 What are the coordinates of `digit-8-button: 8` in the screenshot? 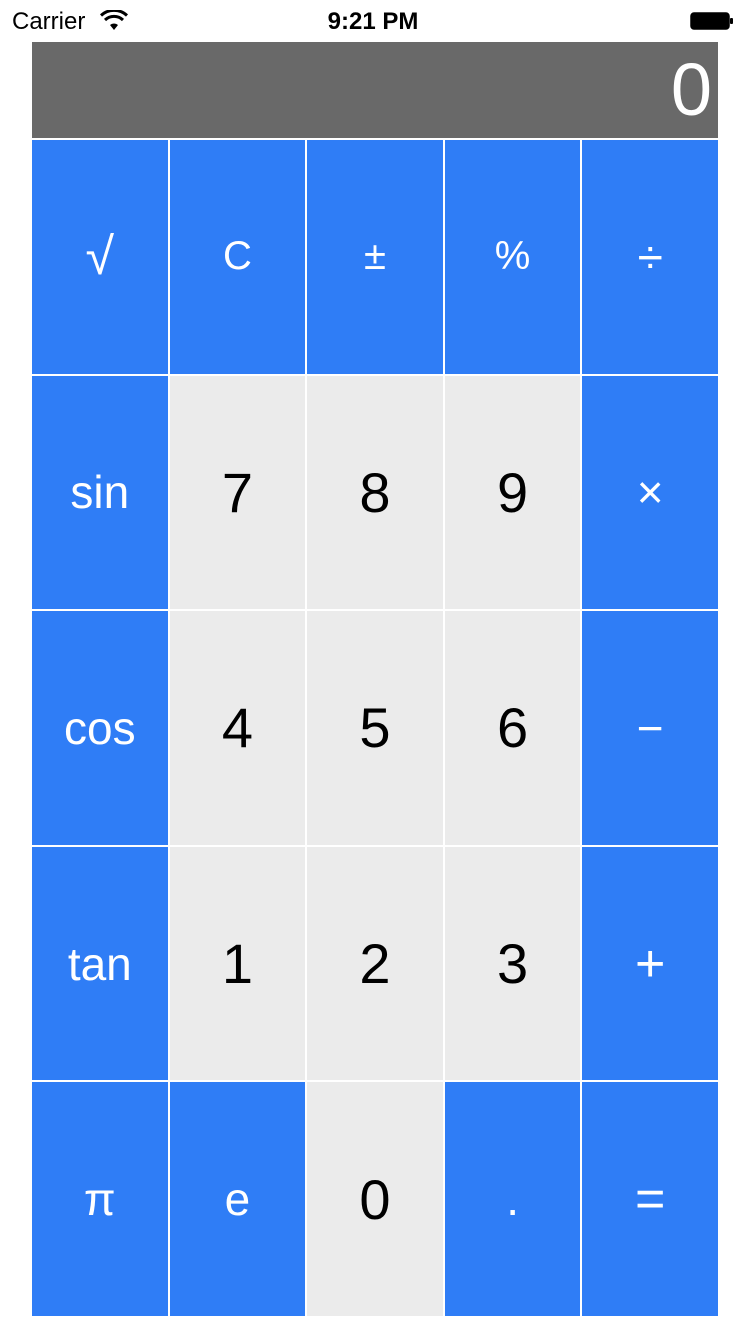 It's located at (375, 492).